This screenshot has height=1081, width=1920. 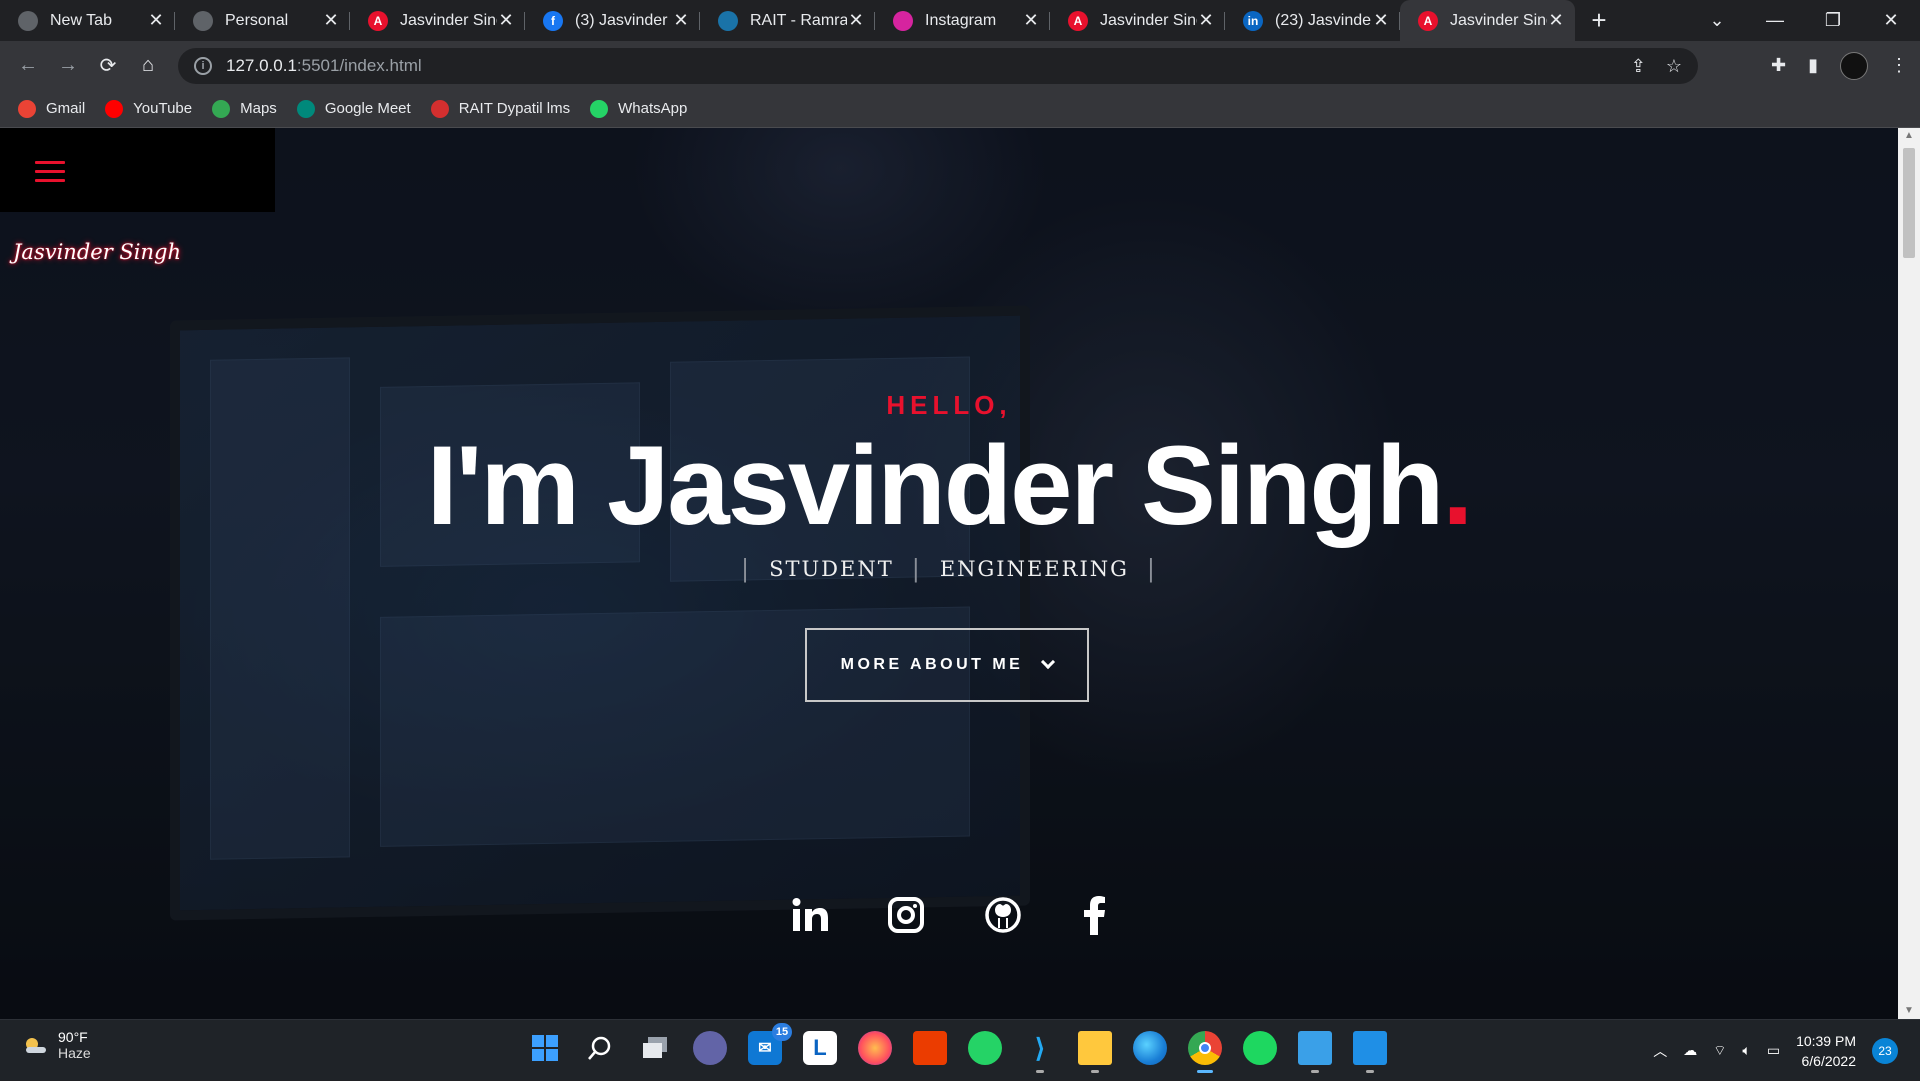 I want to click on mail-badge: 15, so click(x=782, y=1032).